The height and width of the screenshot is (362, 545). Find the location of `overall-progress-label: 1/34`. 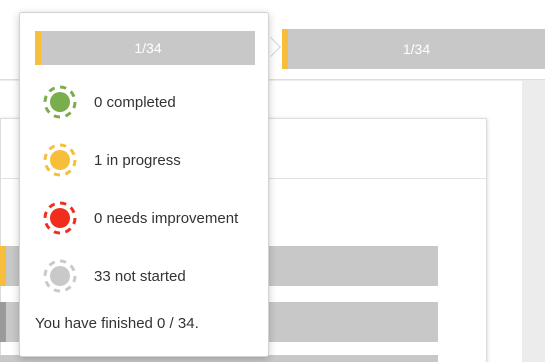

overall-progress-label: 1/34 is located at coordinates (416, 49).